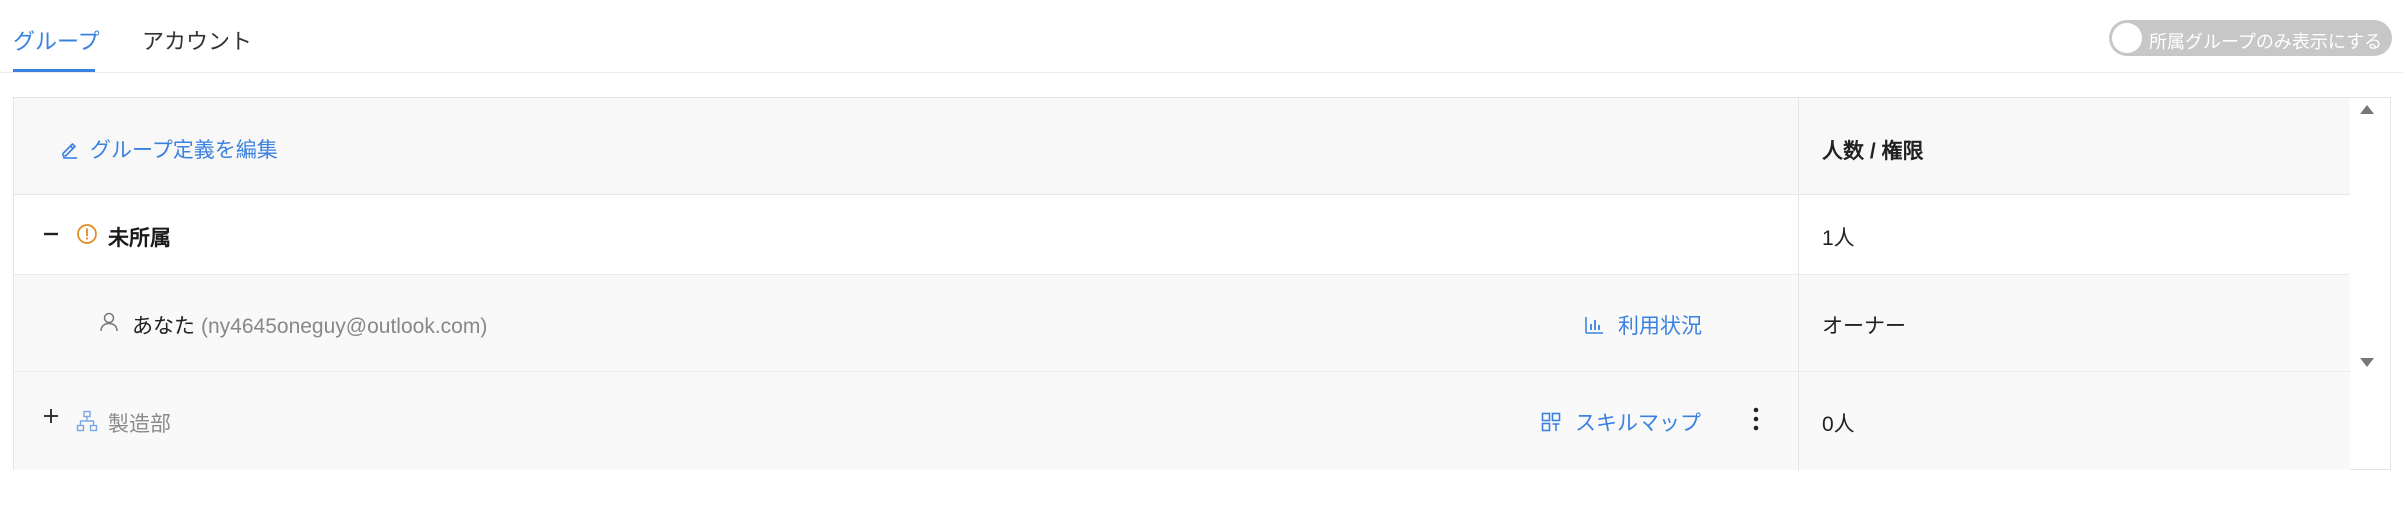 Image resolution: width=2403 pixels, height=513 pixels. Describe the element at coordinates (1201, 36) in the screenshot. I see `tab-bar: グループ アカウント 所属グループのみ表示にする` at that location.